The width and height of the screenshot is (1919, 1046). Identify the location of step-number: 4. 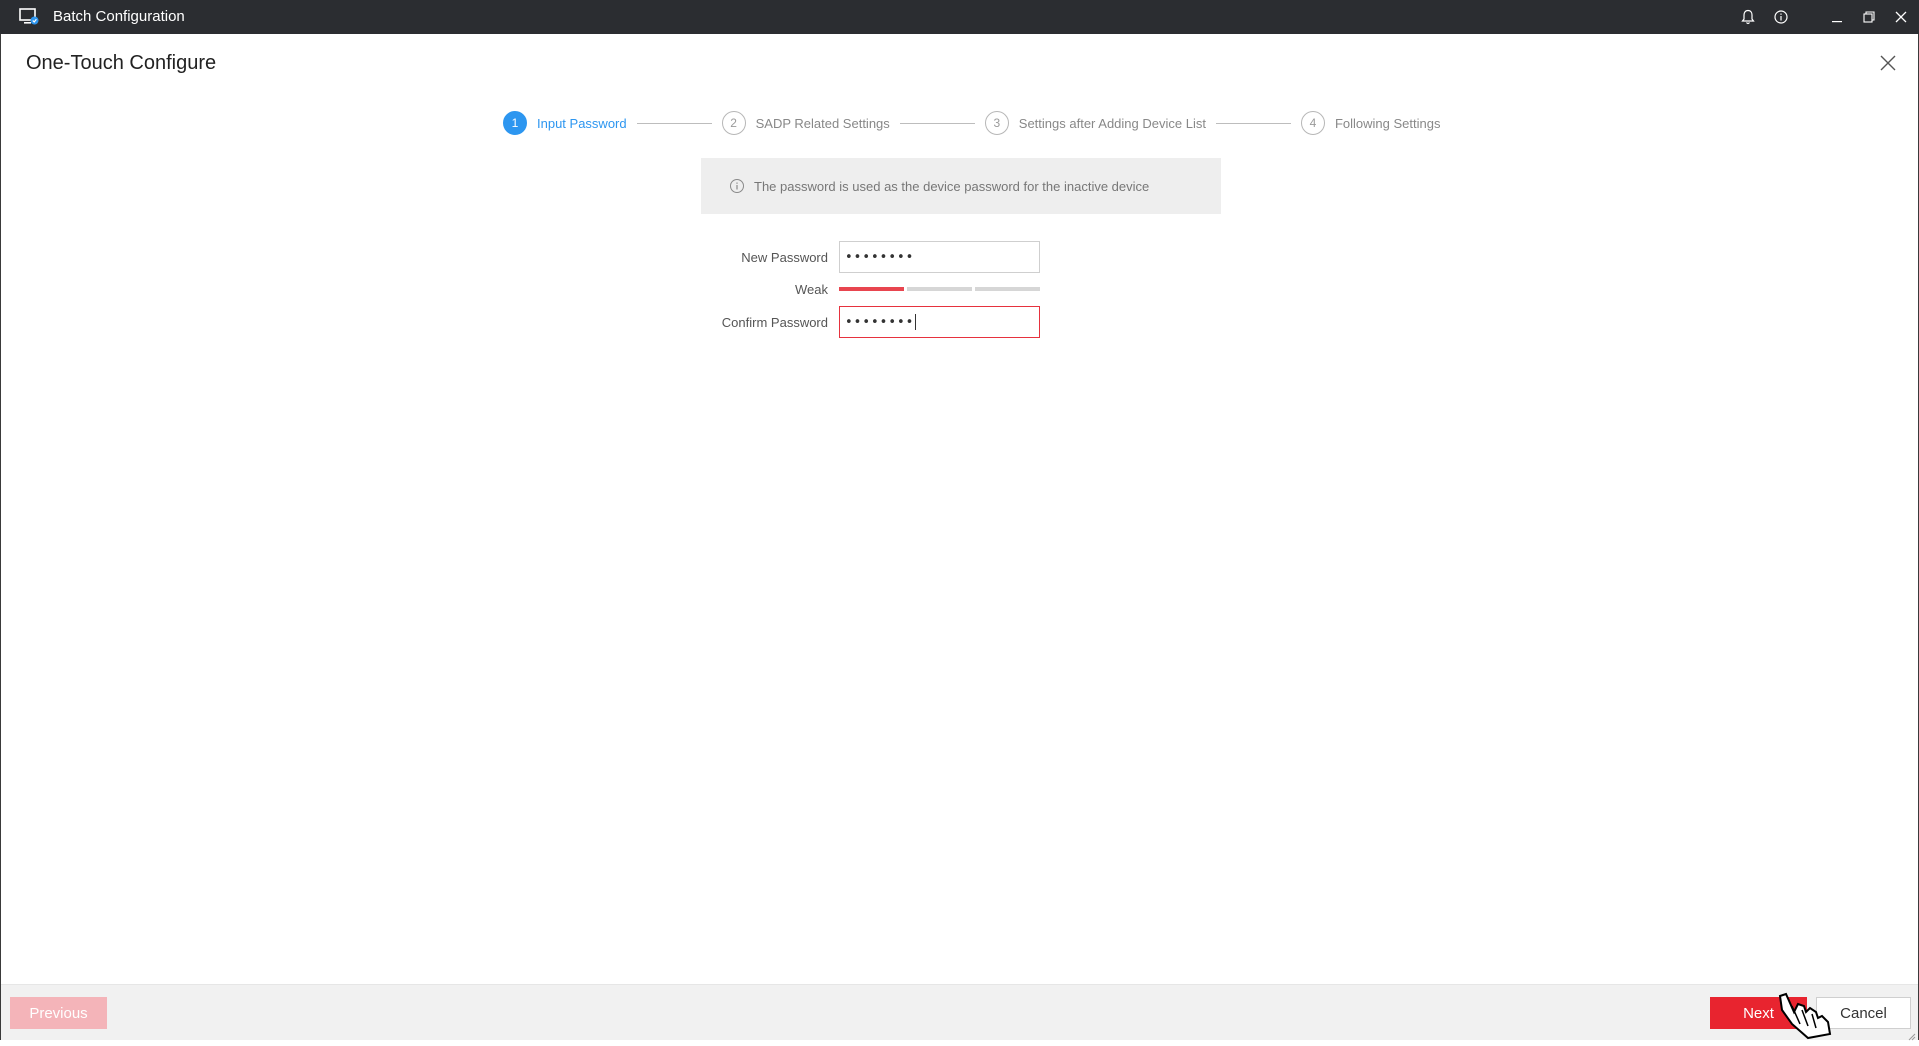
(1312, 123).